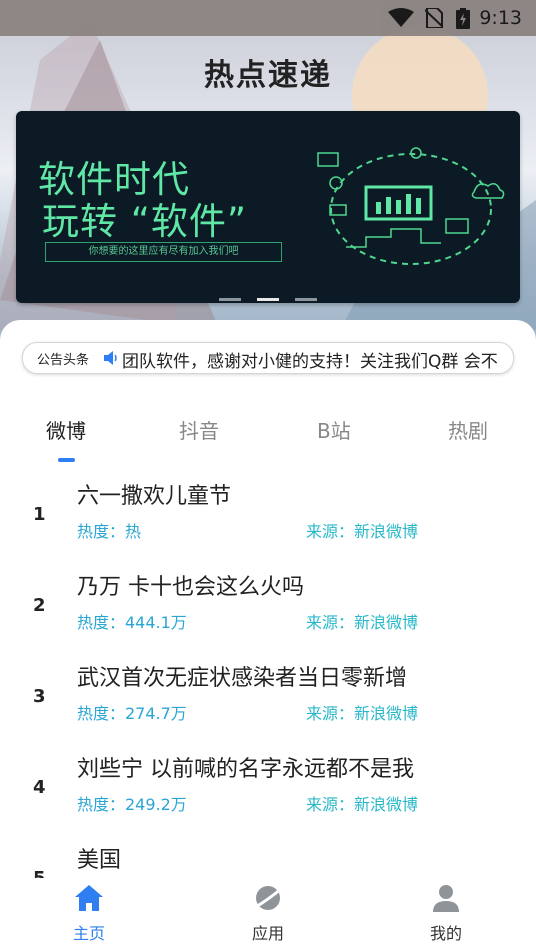  Describe the element at coordinates (39, 787) in the screenshot. I see `rank-number: 4` at that location.